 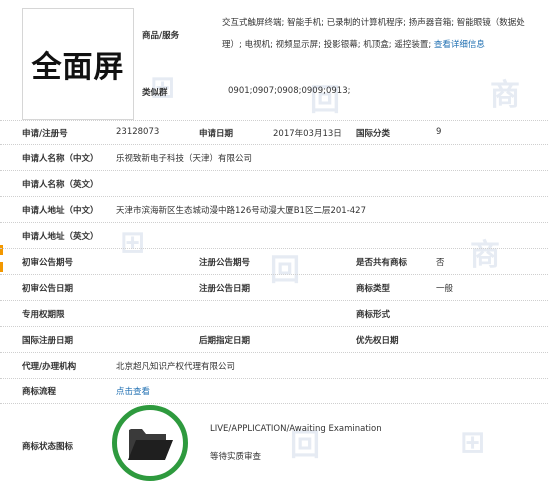 I want to click on tm-form-label: 商标形式, so click(x=373, y=315).